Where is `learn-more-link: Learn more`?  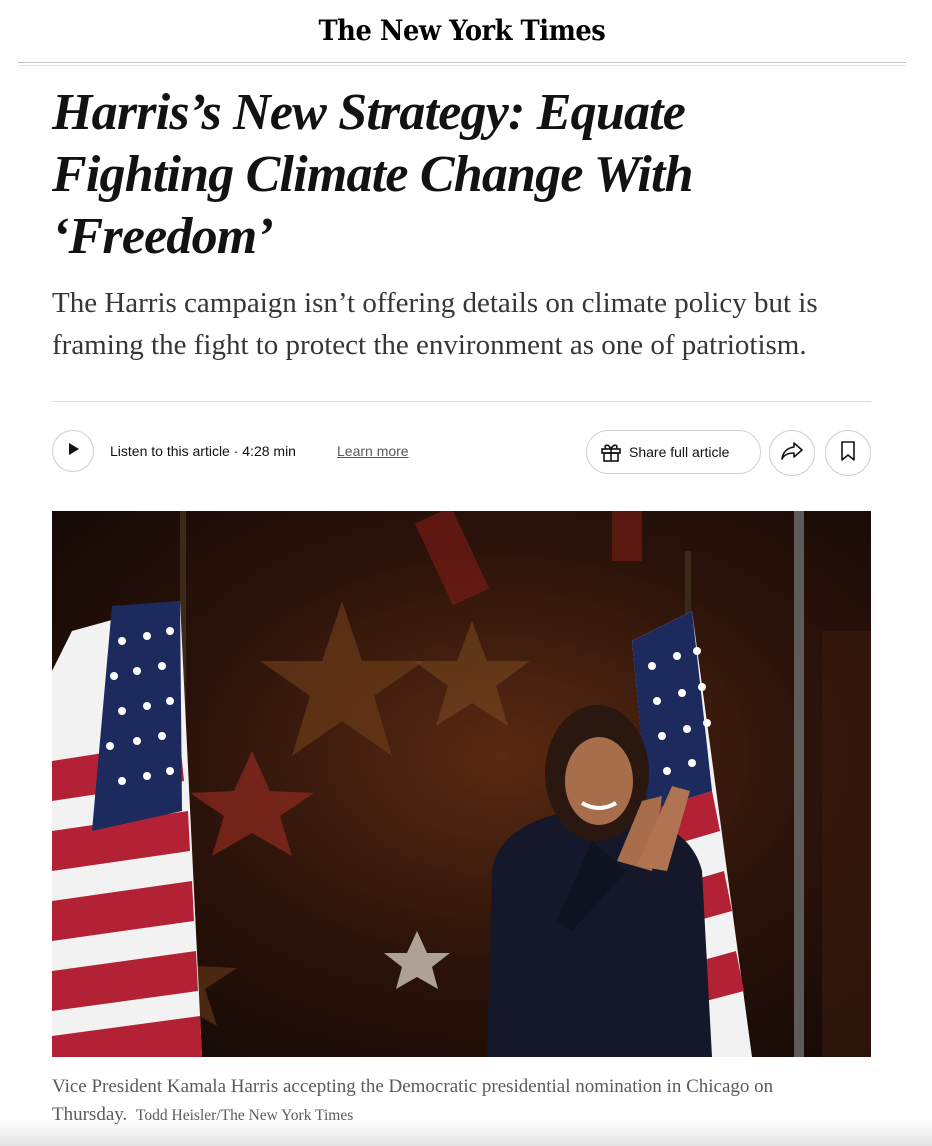
learn-more-link: Learn more is located at coordinates (373, 451).